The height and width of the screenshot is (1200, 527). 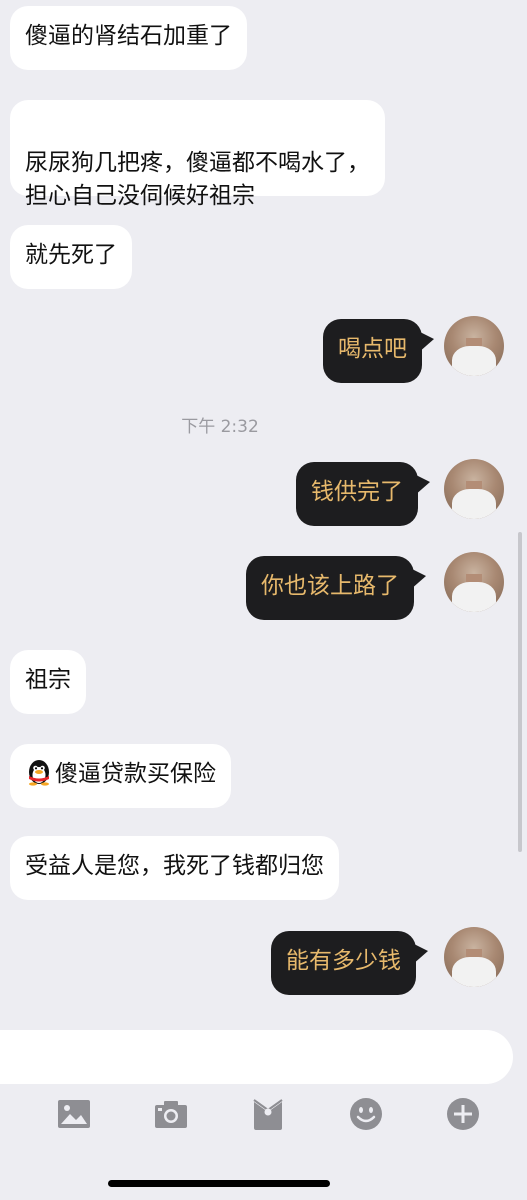 What do you see at coordinates (330, 586) in the screenshot?
I see `message-text: 你也该上路了` at bounding box center [330, 586].